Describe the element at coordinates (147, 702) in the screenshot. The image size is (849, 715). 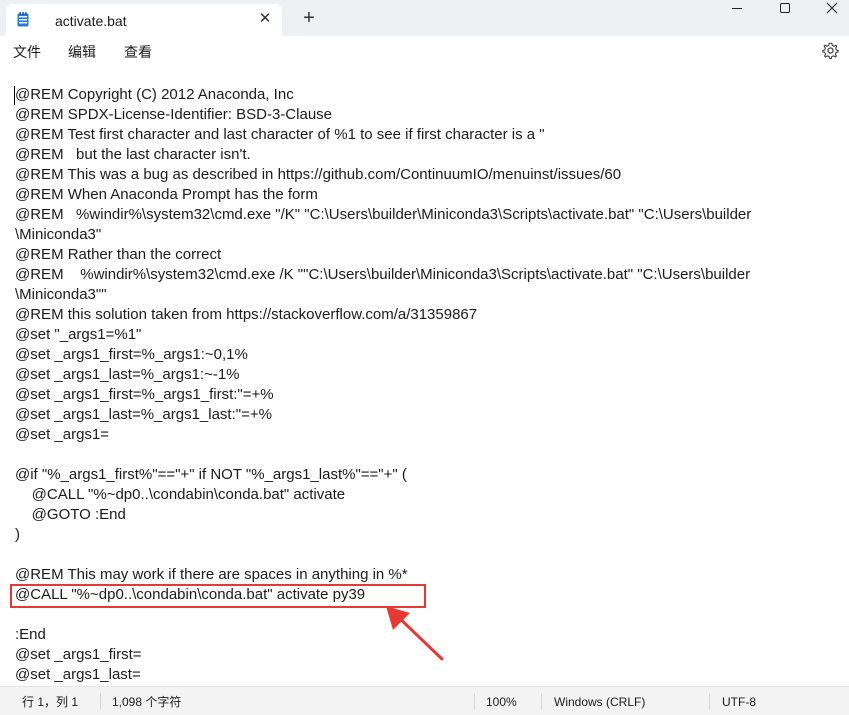
I see `character-count: 1,098 个字符` at that location.